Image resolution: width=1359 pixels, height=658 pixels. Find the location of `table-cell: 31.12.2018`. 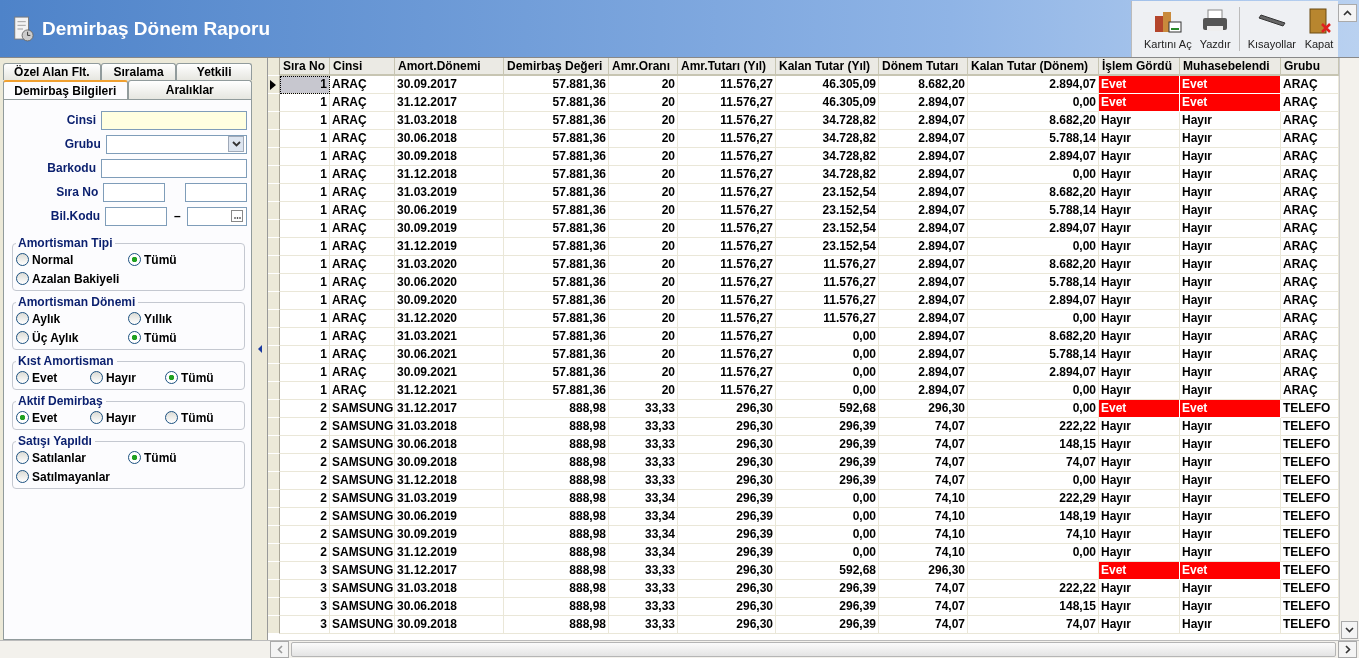

table-cell: 31.12.2018 is located at coordinates (449, 481).